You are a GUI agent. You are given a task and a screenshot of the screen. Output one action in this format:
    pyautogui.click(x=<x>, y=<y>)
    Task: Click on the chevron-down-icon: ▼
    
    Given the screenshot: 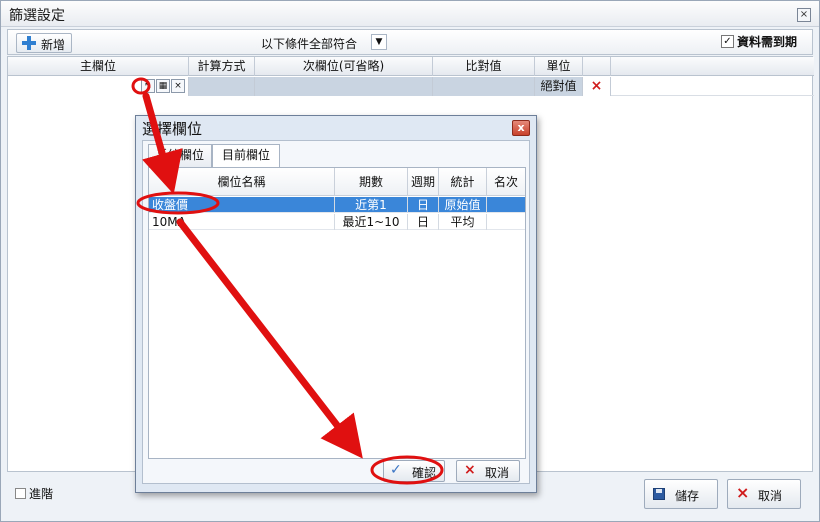 What is the action you would take?
    pyautogui.click(x=379, y=42)
    